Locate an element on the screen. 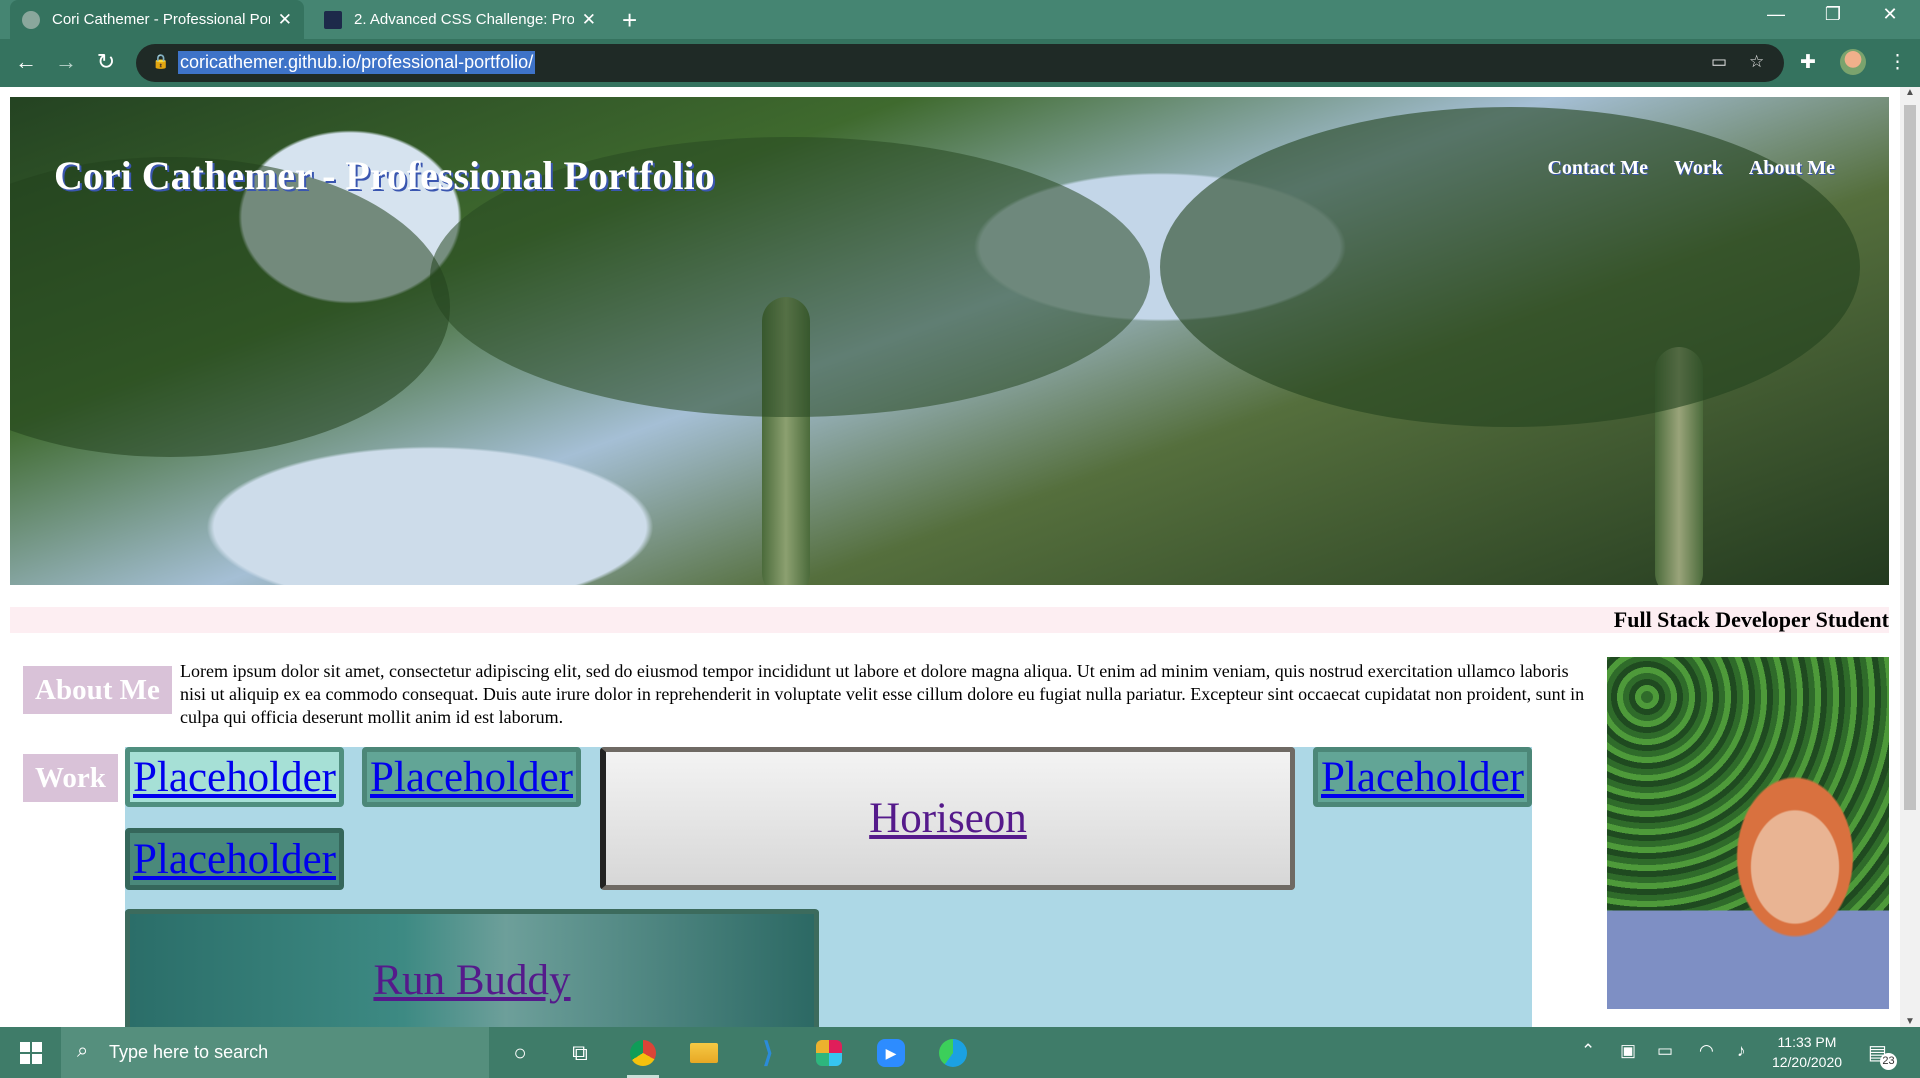 The image size is (1920, 1078). cortana-circle-icon: ○ is located at coordinates (520, 1053).